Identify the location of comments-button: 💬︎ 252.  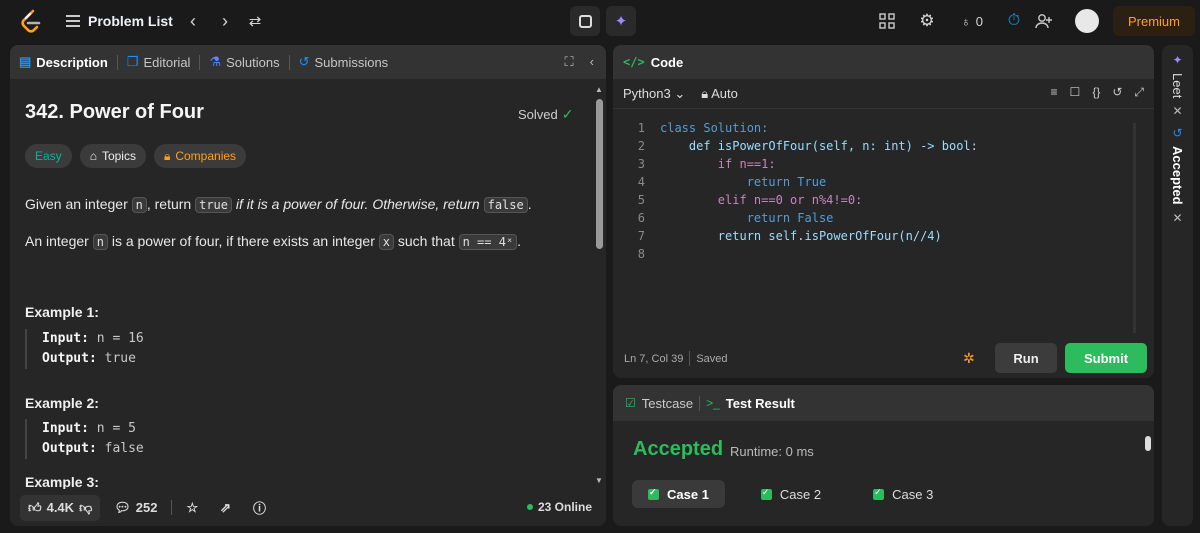
(135, 508).